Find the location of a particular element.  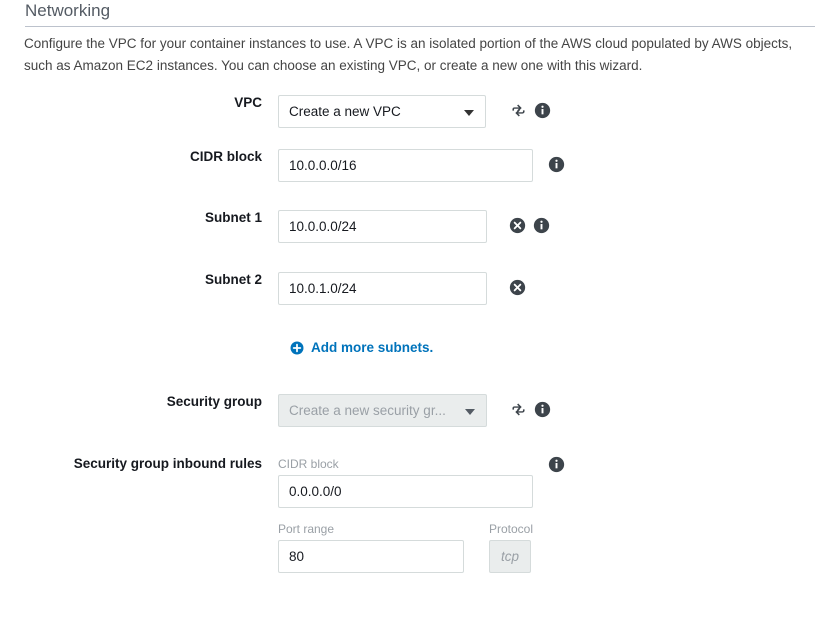

vpc-label: VPC is located at coordinates (248, 102).